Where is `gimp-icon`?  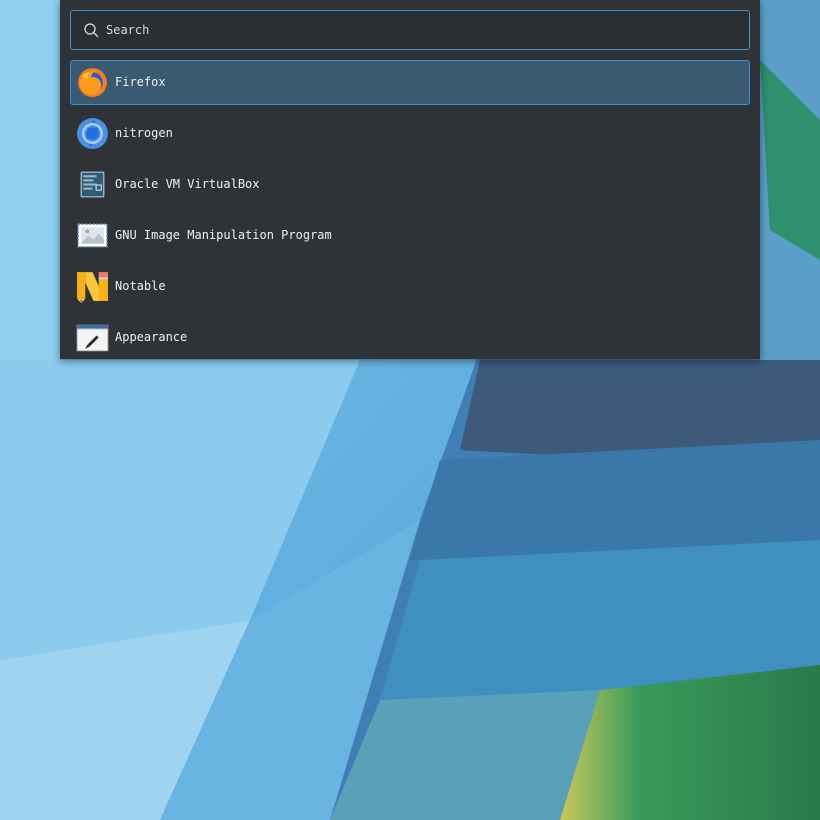 gimp-icon is located at coordinates (92, 235).